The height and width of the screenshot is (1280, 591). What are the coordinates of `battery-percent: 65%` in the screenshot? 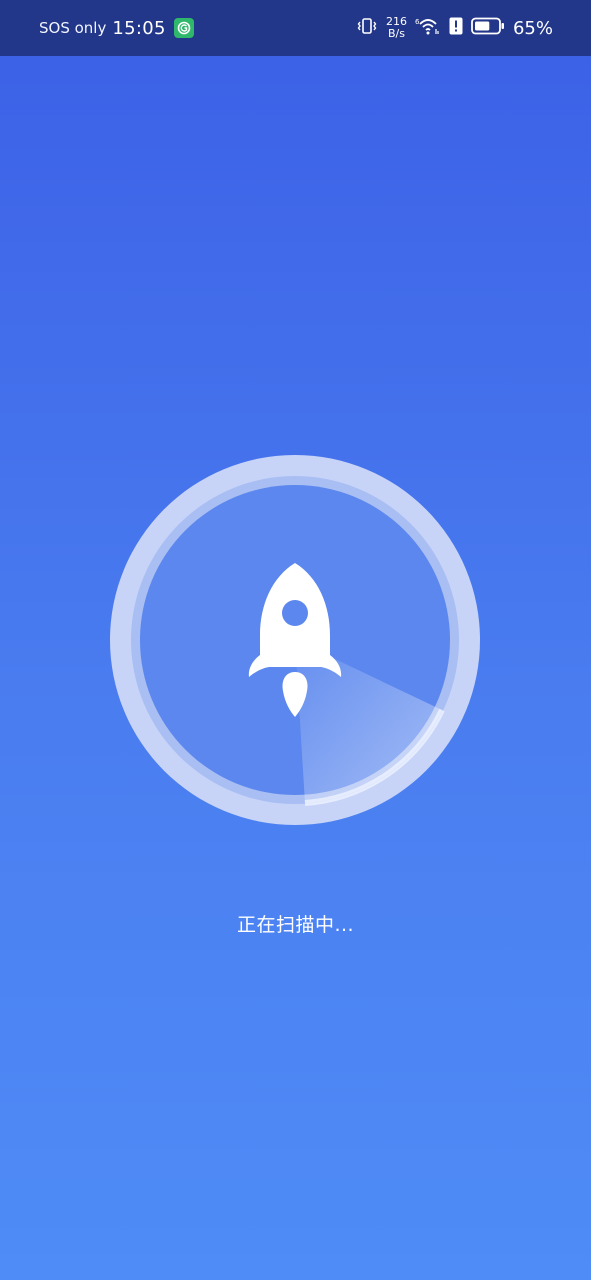 It's located at (532, 28).